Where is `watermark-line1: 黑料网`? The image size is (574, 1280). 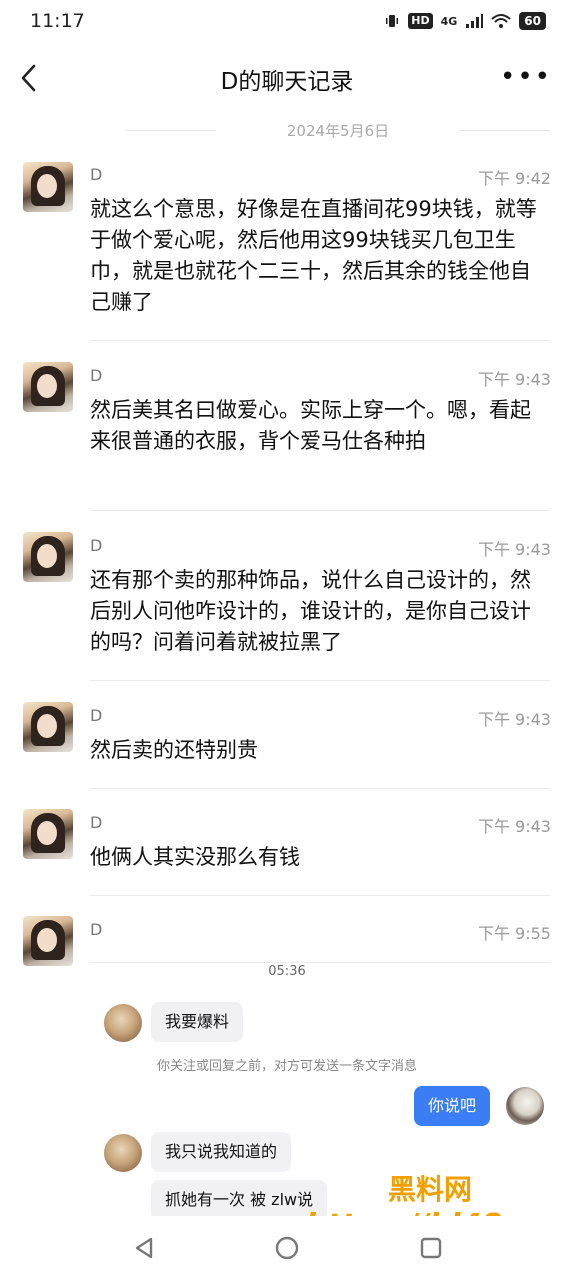
watermark-line1: 黑料网 is located at coordinates (429, 1189).